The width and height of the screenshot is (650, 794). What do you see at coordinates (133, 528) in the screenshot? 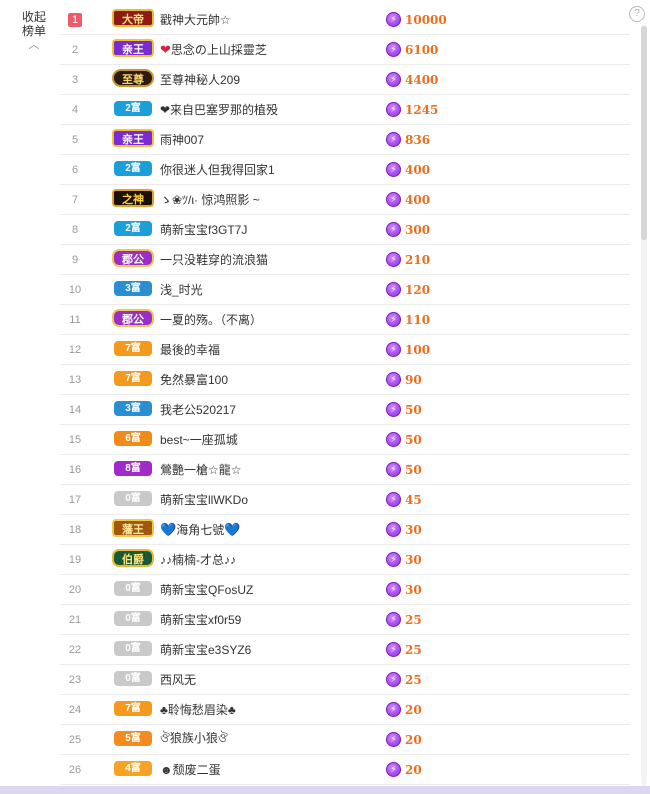
I see `rank-badge: 藩王` at bounding box center [133, 528].